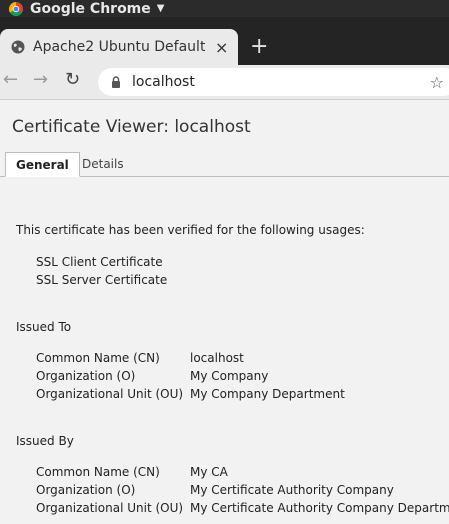 The height and width of the screenshot is (524, 449). Describe the element at coordinates (224, 164) in the screenshot. I see `dialog-tabs: General Details` at that location.